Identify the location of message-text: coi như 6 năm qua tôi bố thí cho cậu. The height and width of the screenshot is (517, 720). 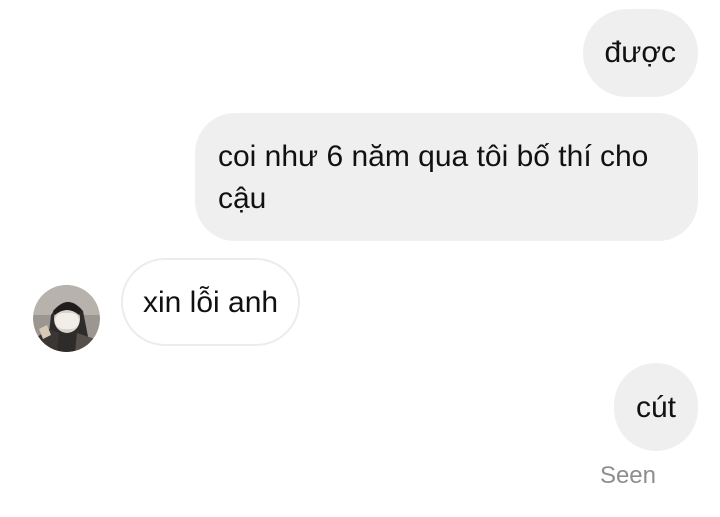
(433, 177).